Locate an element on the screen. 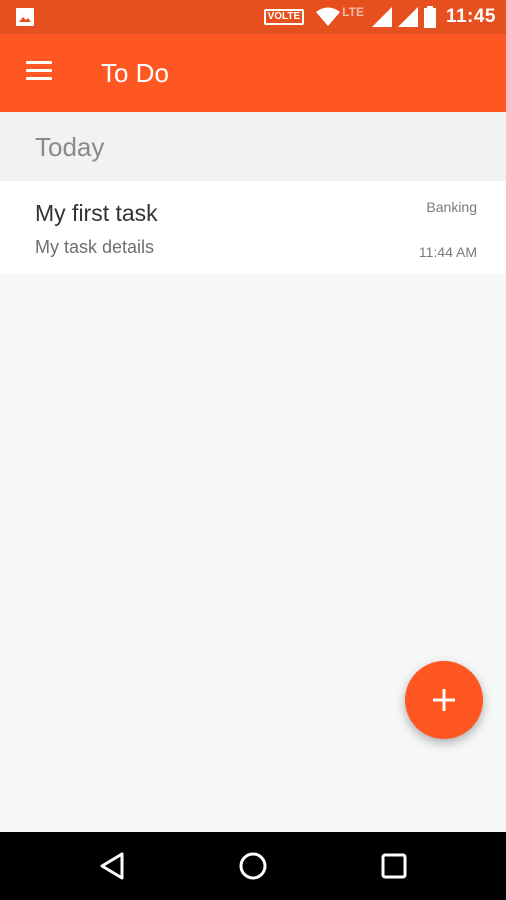 The width and height of the screenshot is (506, 900). task-title: My first task is located at coordinates (96, 213).